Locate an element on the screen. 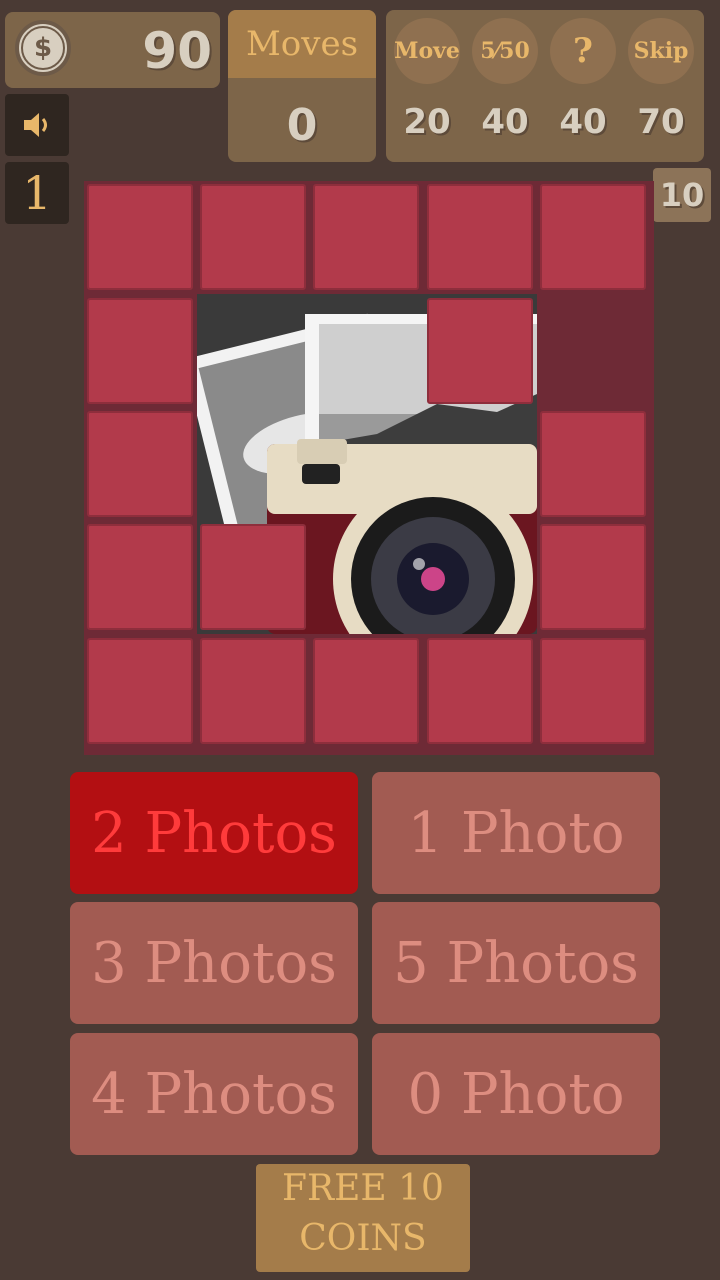 This screenshot has height=1280, width=720. free-coins-line2: COINS is located at coordinates (363, 1238).